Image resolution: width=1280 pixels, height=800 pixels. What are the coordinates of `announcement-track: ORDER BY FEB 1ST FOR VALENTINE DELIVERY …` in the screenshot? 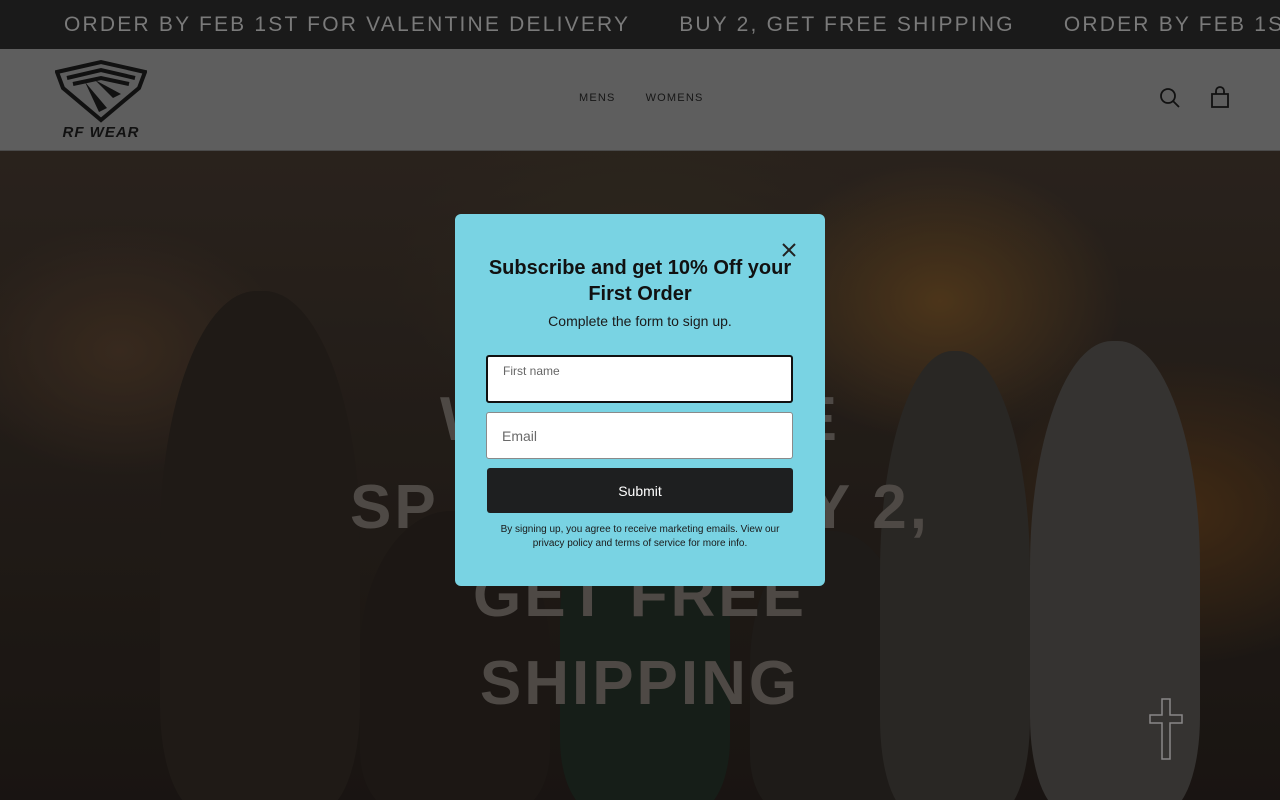 It's located at (672, 24).